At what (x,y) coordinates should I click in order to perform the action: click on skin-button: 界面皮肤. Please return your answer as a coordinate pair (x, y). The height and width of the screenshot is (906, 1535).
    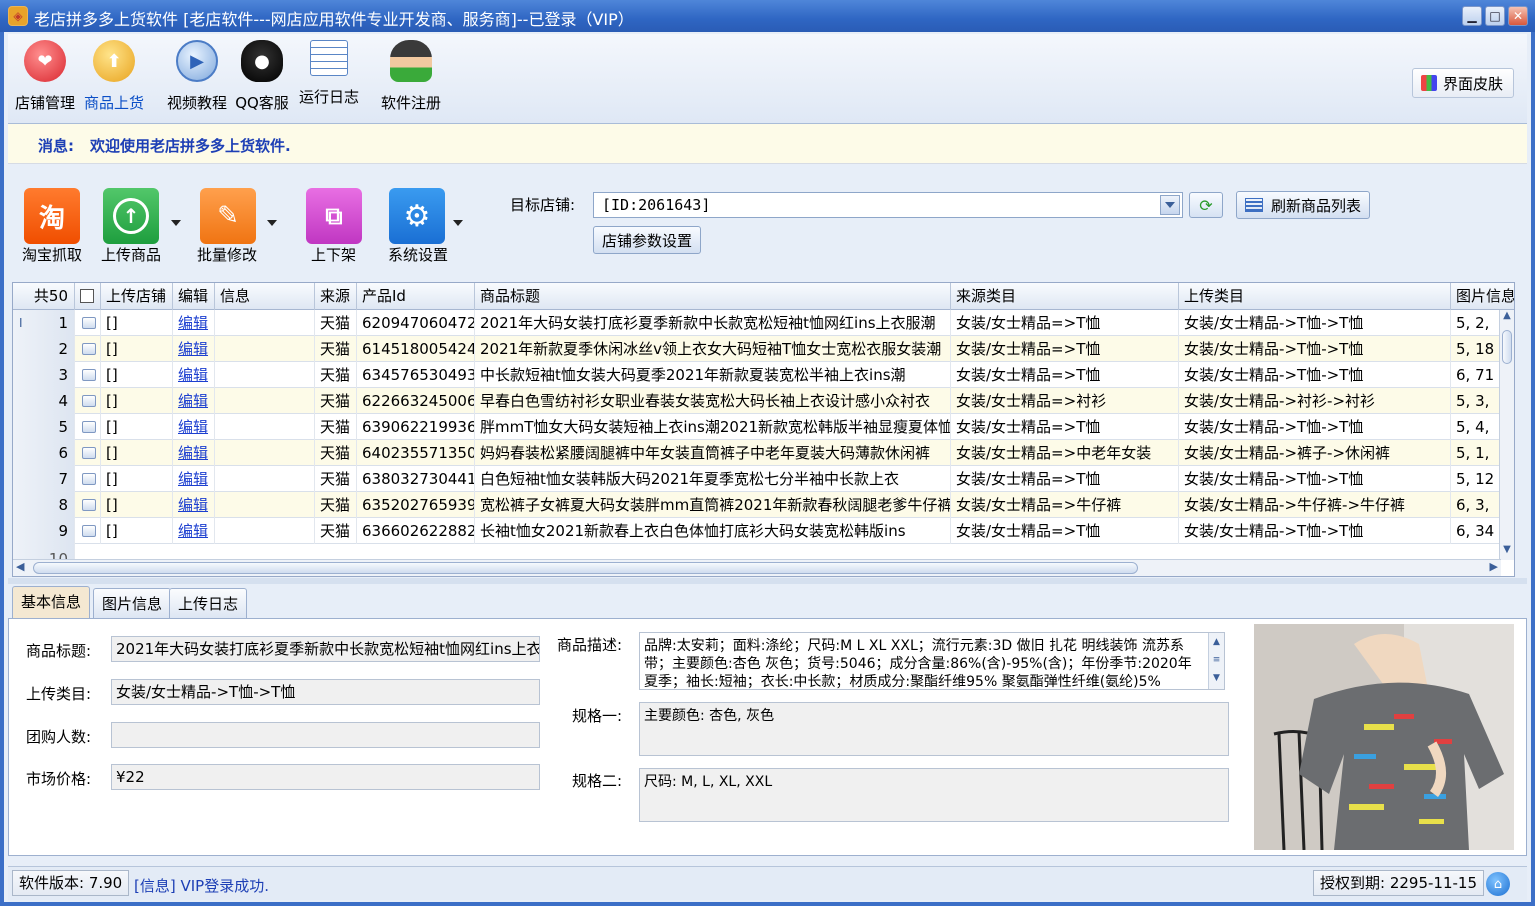
    Looking at the image, I should click on (1463, 83).